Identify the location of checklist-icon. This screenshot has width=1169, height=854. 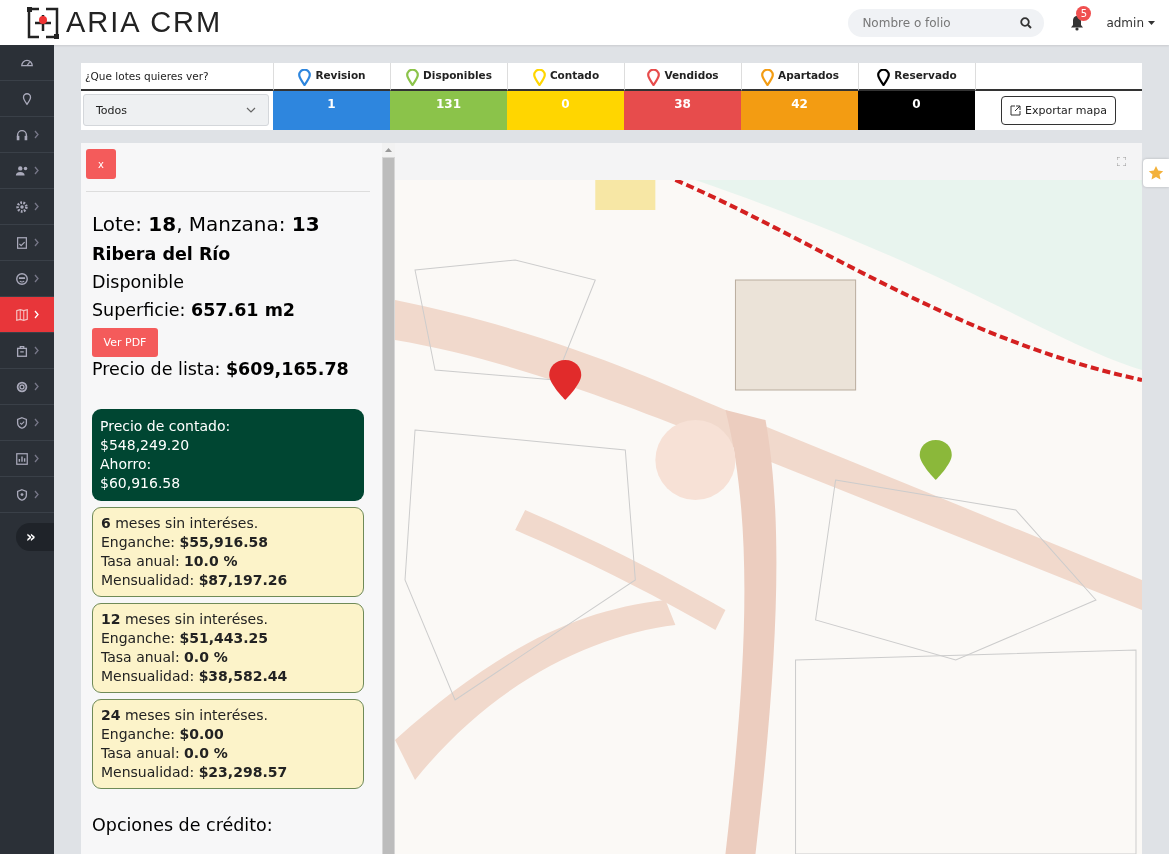
(22, 242).